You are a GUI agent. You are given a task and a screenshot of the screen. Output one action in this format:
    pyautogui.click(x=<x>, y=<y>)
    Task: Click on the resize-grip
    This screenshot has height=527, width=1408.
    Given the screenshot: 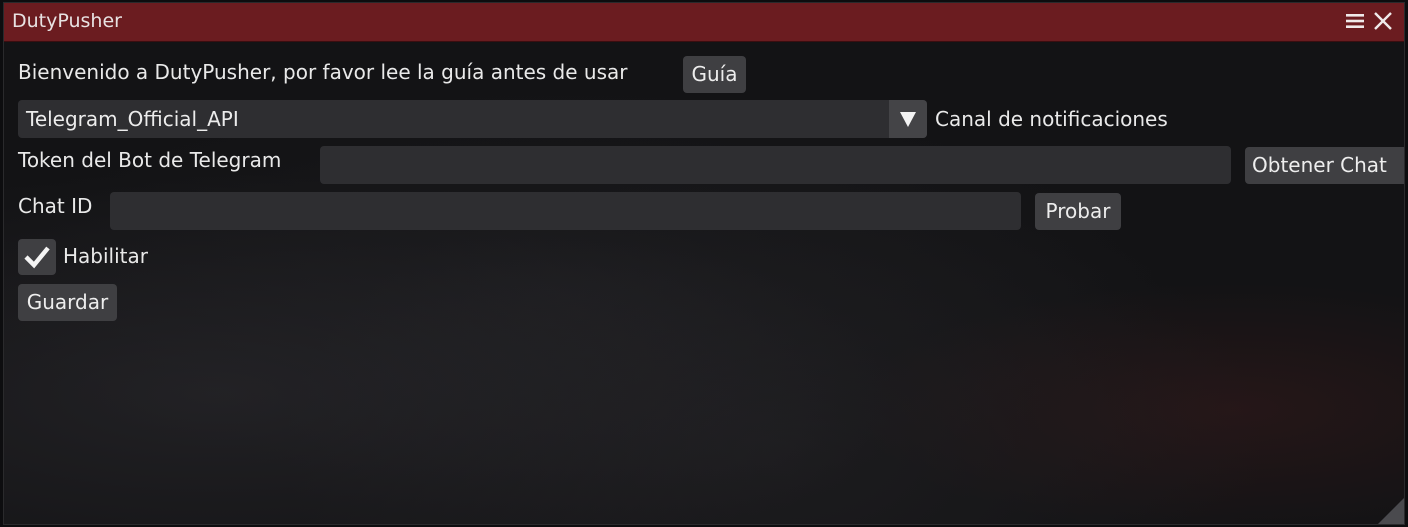 What is the action you would take?
    pyautogui.click(x=1391, y=511)
    